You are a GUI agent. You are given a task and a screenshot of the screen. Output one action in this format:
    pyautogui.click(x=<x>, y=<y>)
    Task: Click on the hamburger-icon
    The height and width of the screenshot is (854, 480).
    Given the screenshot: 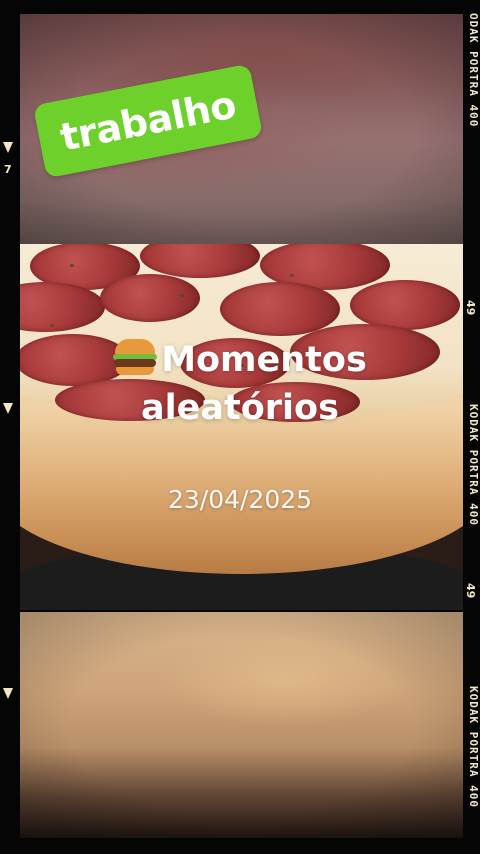 What is the action you would take?
    pyautogui.click(x=135, y=357)
    